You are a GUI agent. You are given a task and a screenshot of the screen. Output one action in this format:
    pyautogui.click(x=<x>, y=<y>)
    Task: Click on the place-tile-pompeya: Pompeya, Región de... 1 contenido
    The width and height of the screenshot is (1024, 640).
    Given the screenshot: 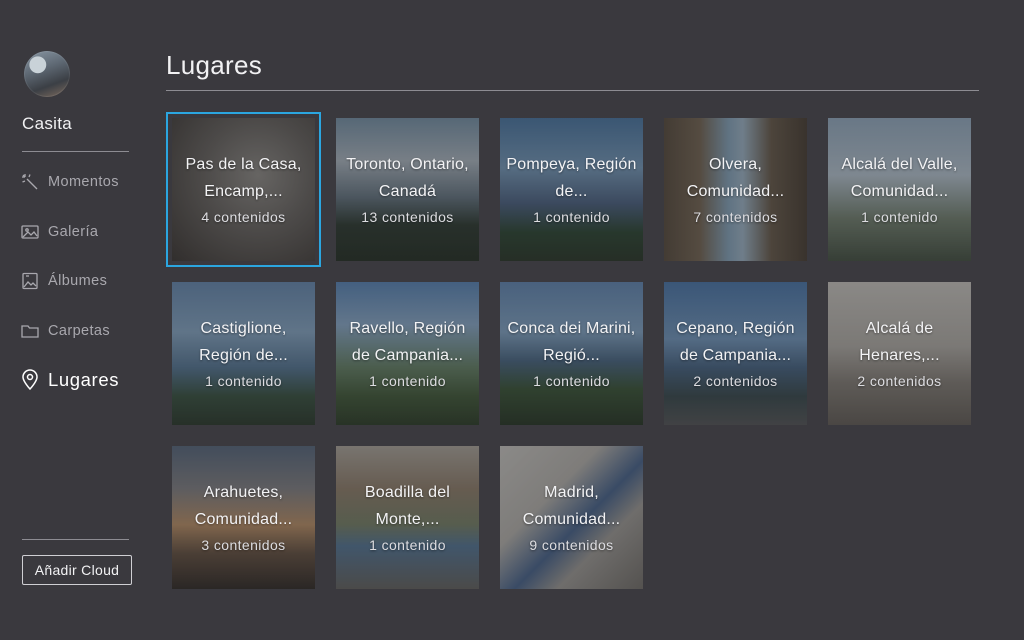 What is the action you would take?
    pyautogui.click(x=571, y=189)
    